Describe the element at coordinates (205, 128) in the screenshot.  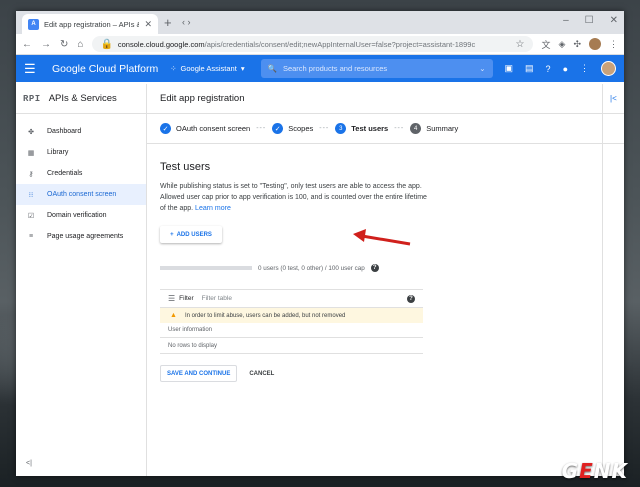
I see `step-oauth-consent-screen: ✓ OAuth consent screen` at that location.